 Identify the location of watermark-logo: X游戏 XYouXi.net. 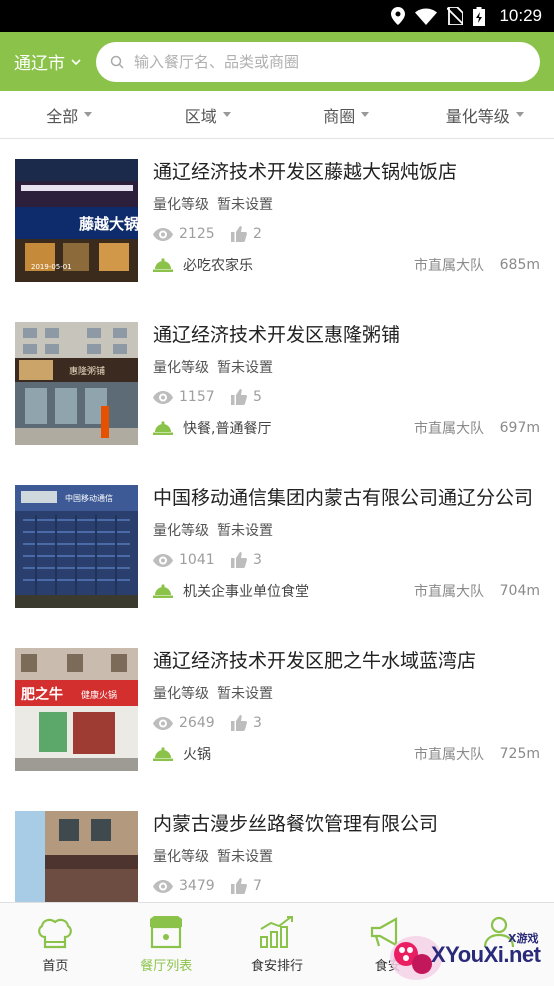
(470, 957).